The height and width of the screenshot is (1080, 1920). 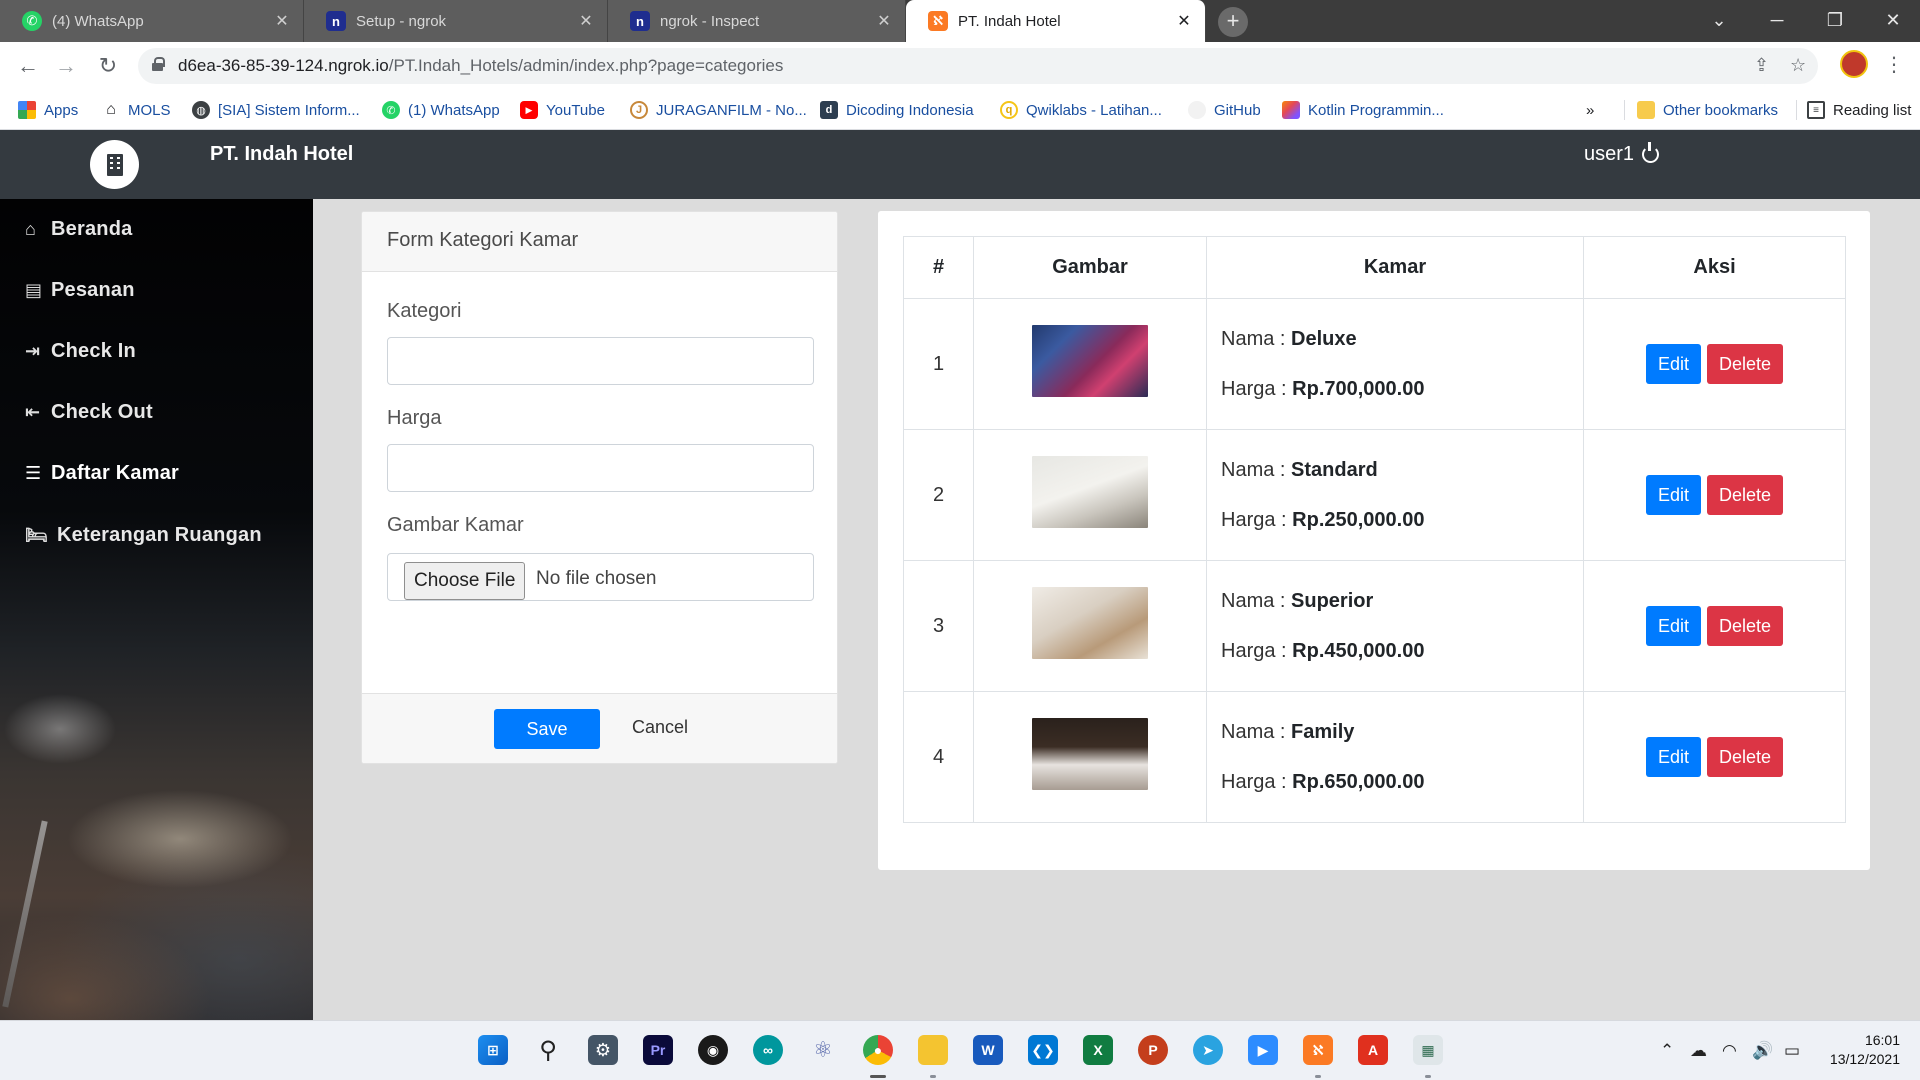 I want to click on sidebar-item-keterangan-ruangan: 🛏 Keterangan Ruangan, so click(x=143, y=535).